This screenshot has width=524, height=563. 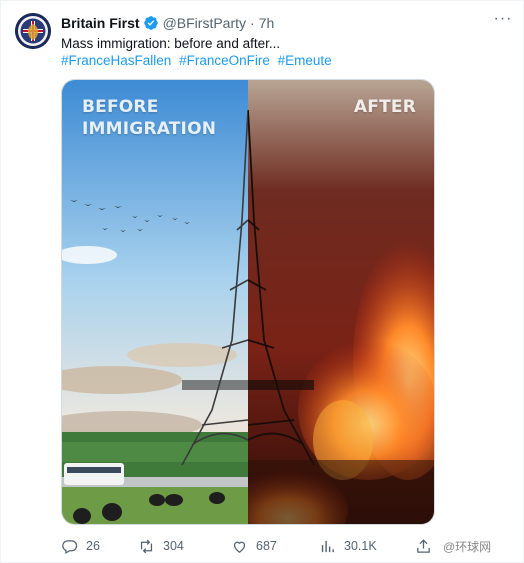 I want to click on views-button: 30.1K, so click(x=348, y=546).